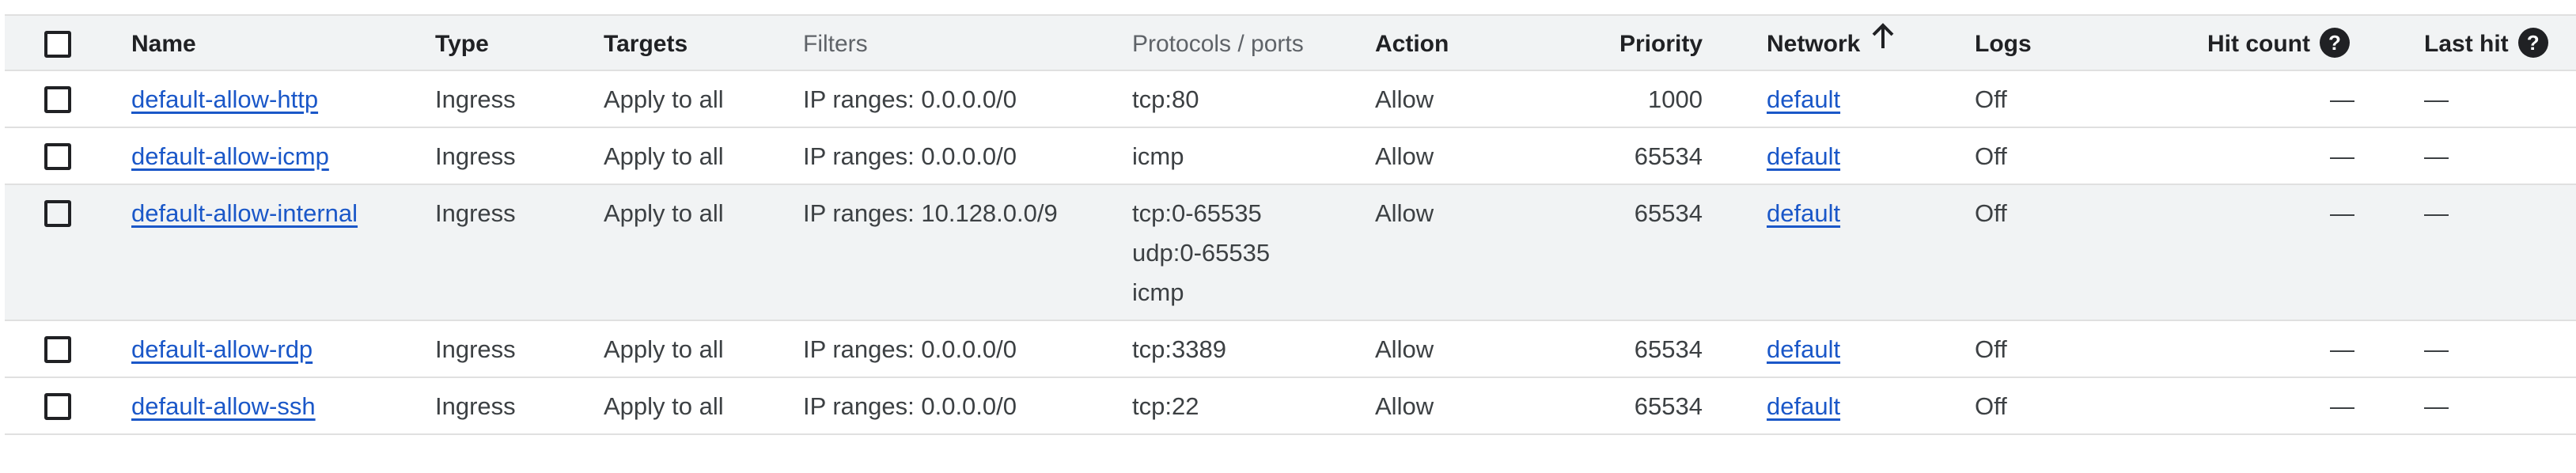  What do you see at coordinates (1412, 40) in the screenshot?
I see `column-header-action: Action` at bounding box center [1412, 40].